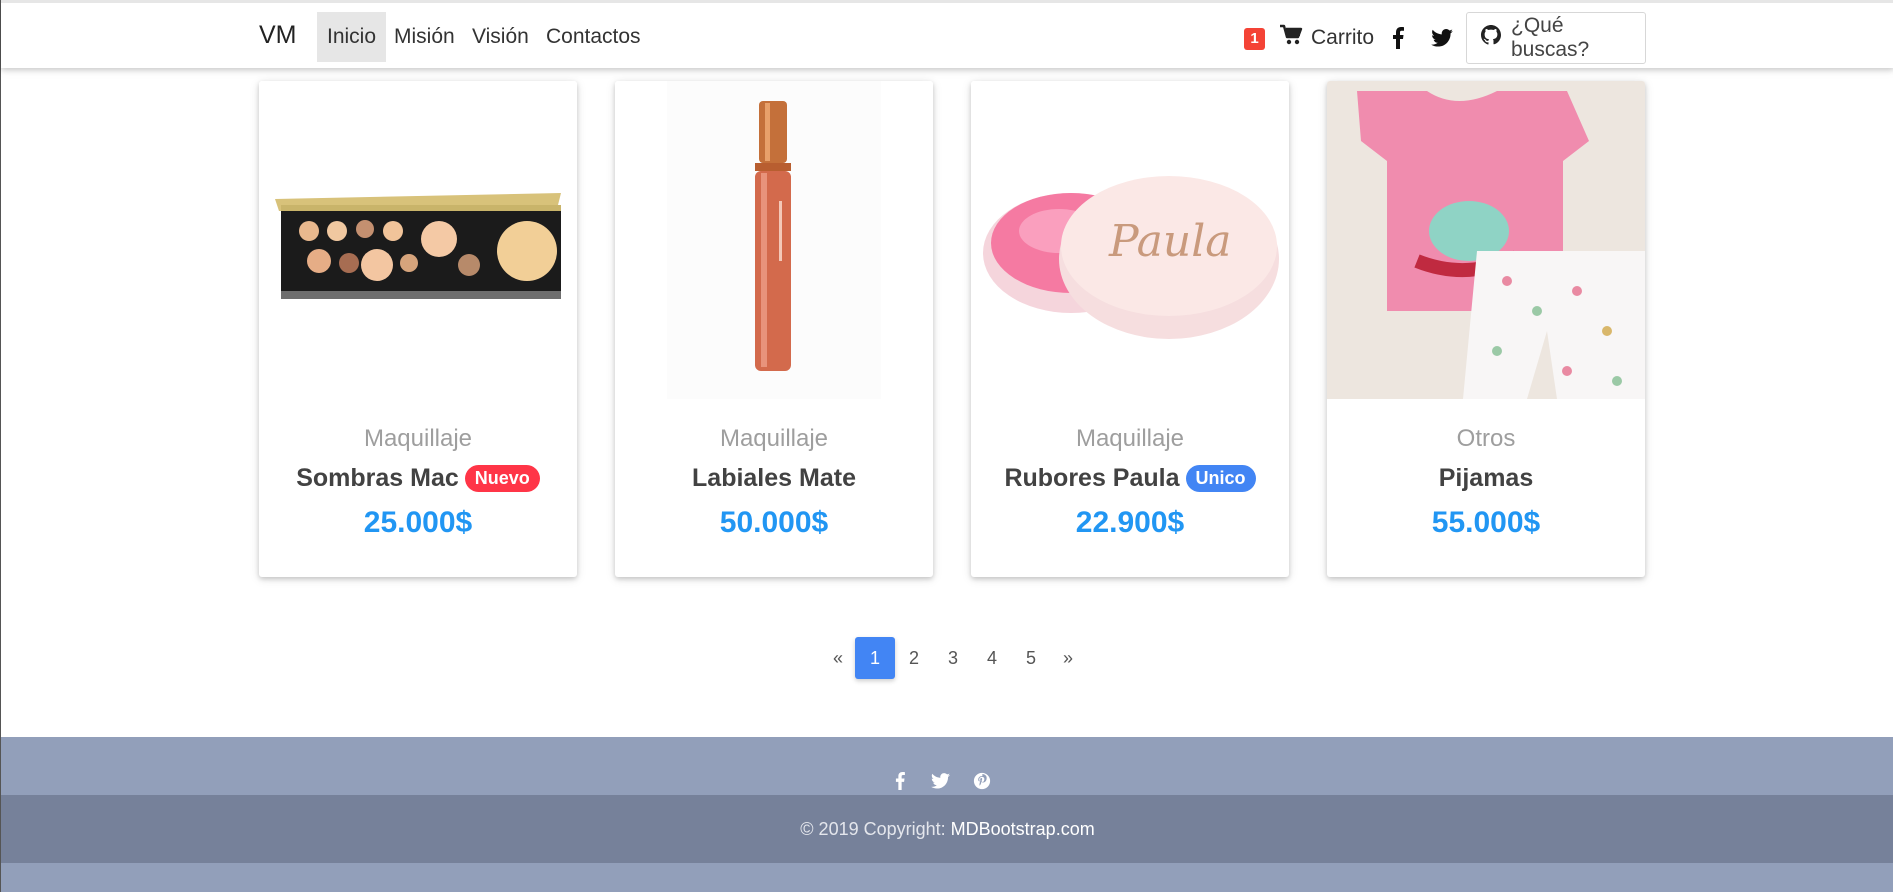  Describe the element at coordinates (377, 478) in the screenshot. I see `product-name: Sombras Mac` at that location.